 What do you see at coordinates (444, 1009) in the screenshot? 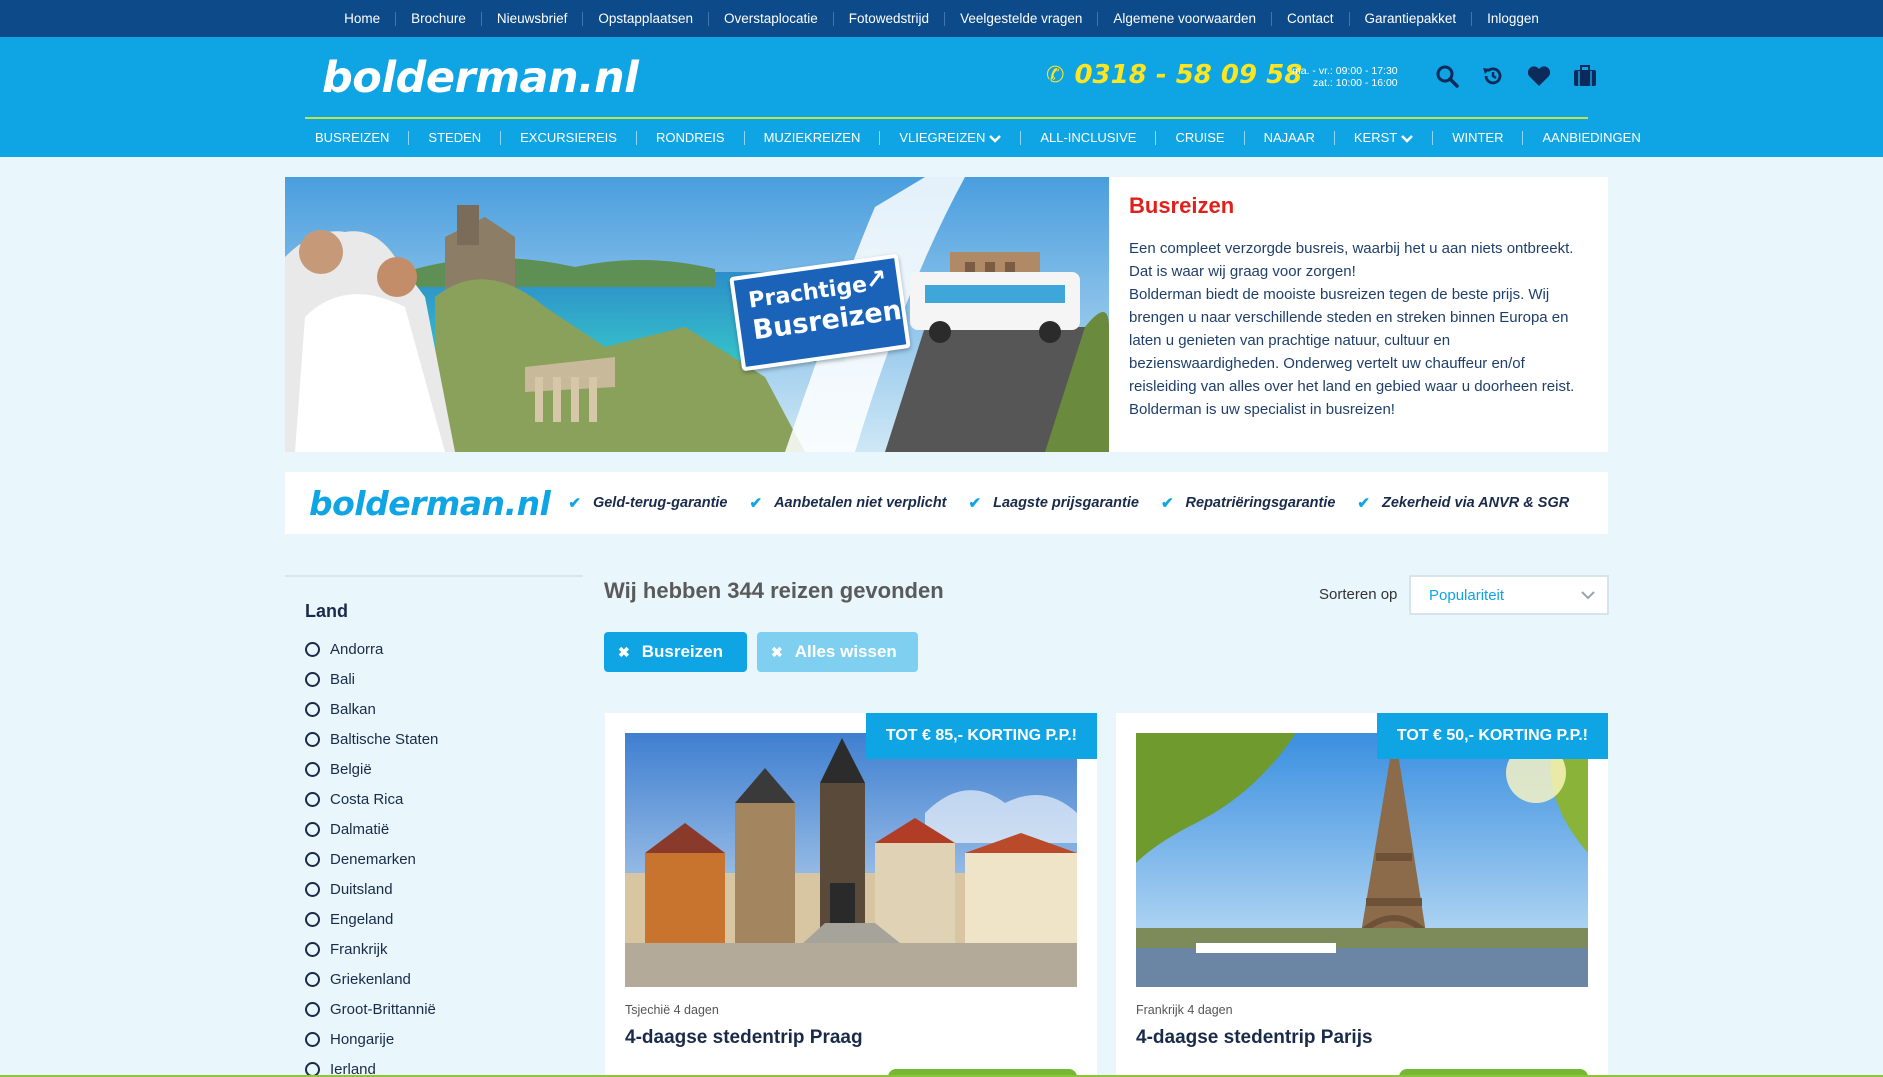
I see `filter-option: Groot-Brittannië` at bounding box center [444, 1009].